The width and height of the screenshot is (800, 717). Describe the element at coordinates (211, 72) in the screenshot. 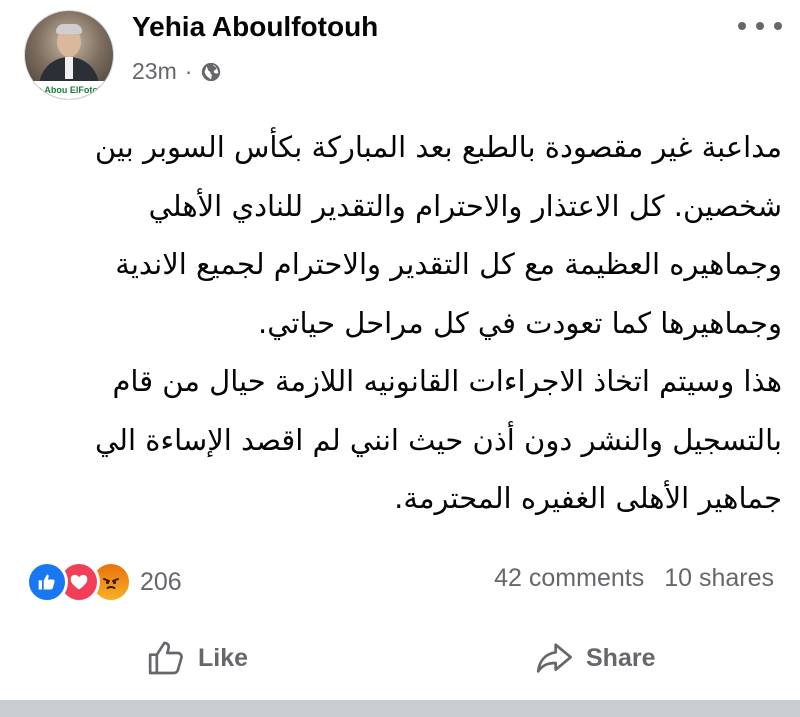

I see `globe-icon` at that location.